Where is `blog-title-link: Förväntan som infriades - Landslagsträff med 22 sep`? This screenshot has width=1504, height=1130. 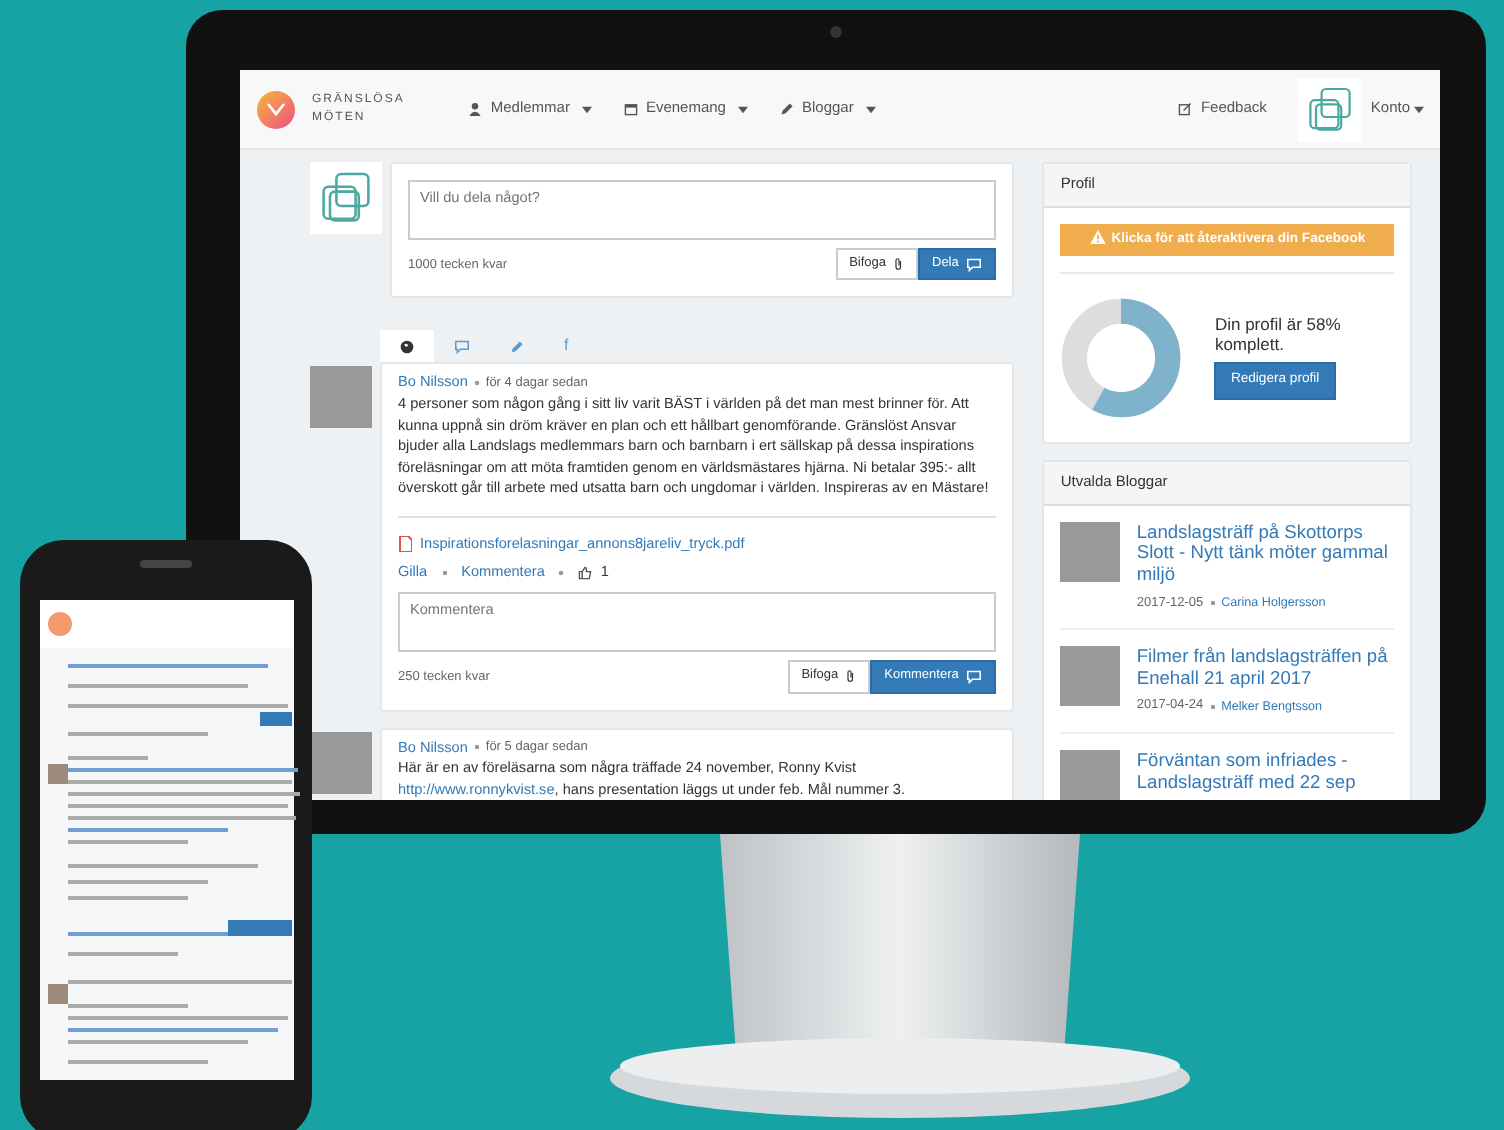
blog-title-link: Förväntan som infriades - Landslagsträff med 22 sep is located at coordinates (1265, 771).